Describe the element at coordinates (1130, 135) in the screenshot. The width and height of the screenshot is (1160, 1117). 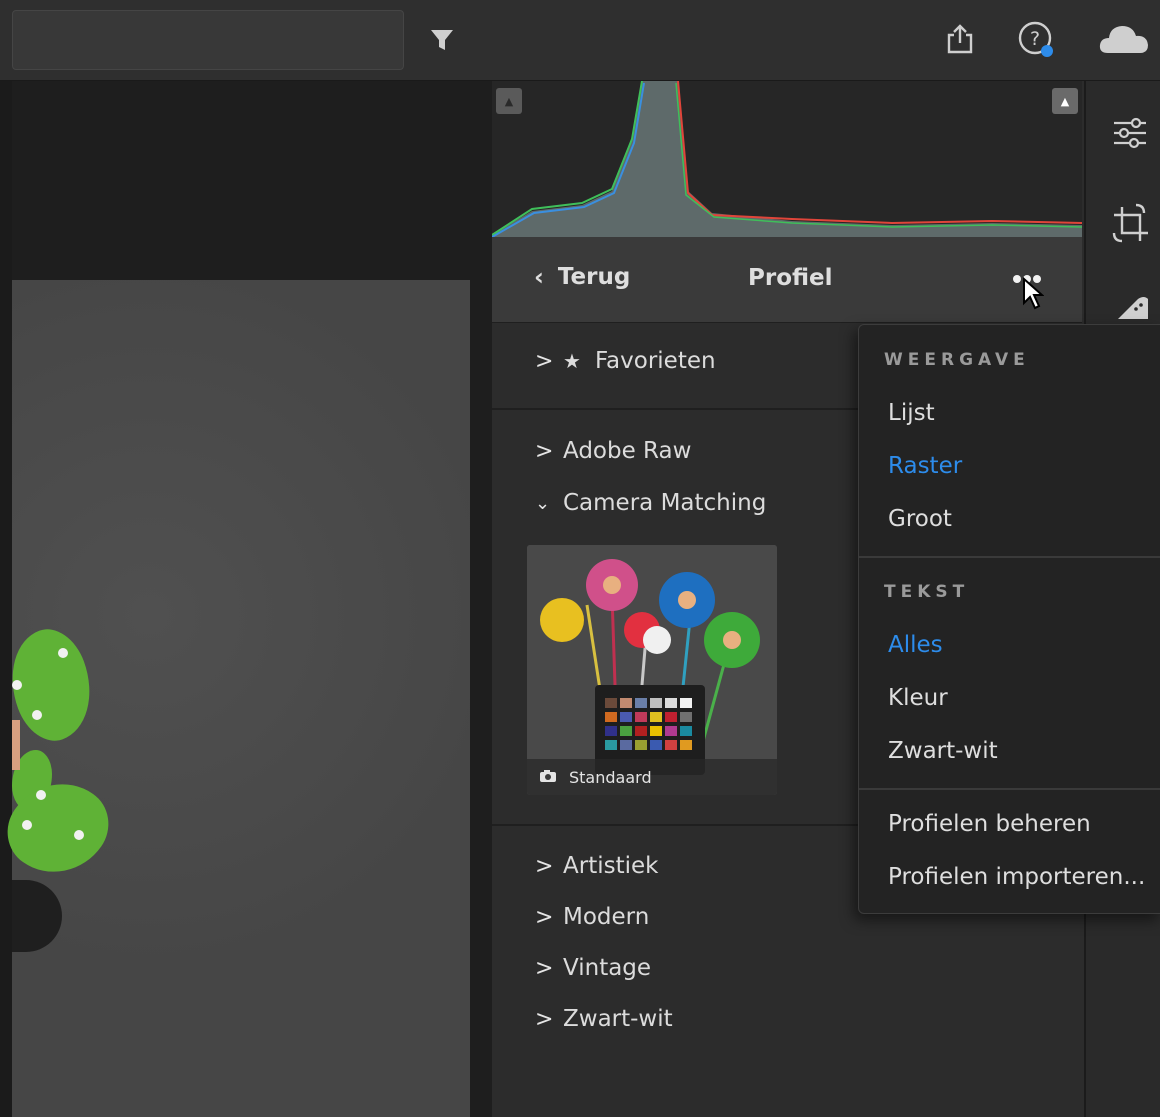
I see `sliders-icon` at that location.